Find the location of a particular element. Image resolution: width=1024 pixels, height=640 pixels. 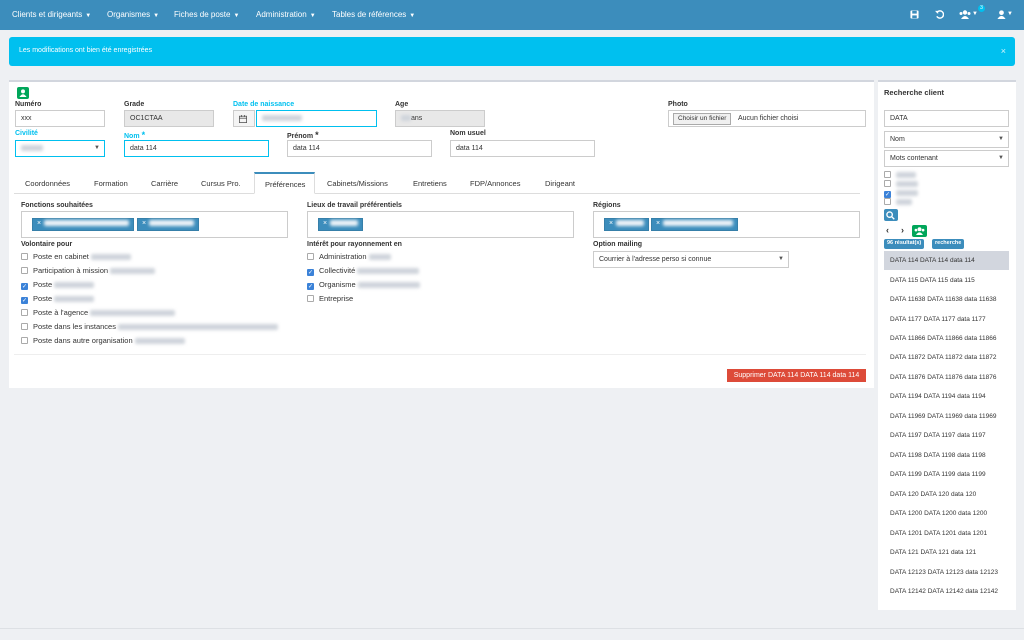

tab-dirigeant: Dirigeant is located at coordinates (560, 183).